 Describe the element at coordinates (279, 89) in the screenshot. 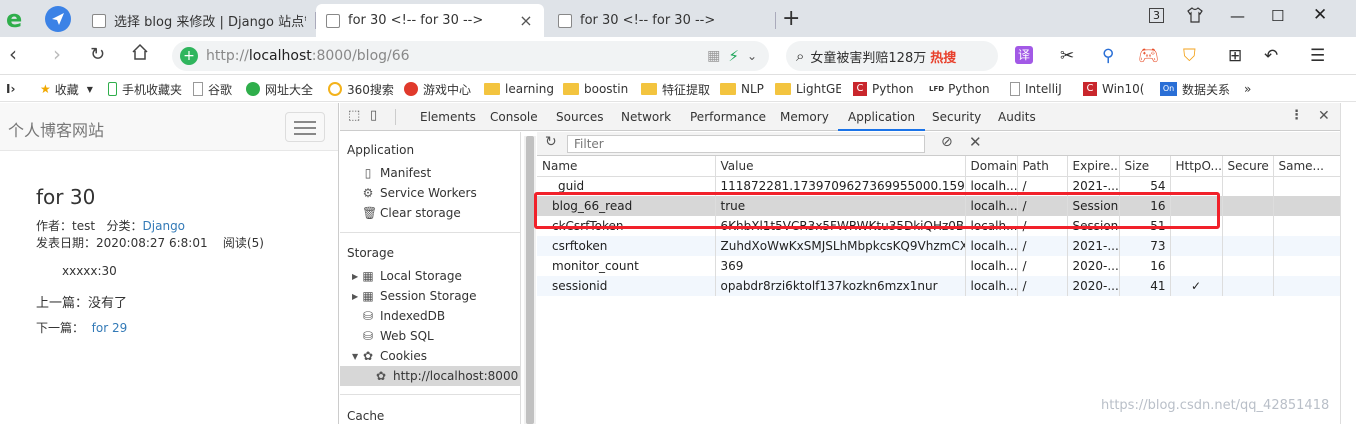

I see `bookmark-hao: 网址大全` at that location.